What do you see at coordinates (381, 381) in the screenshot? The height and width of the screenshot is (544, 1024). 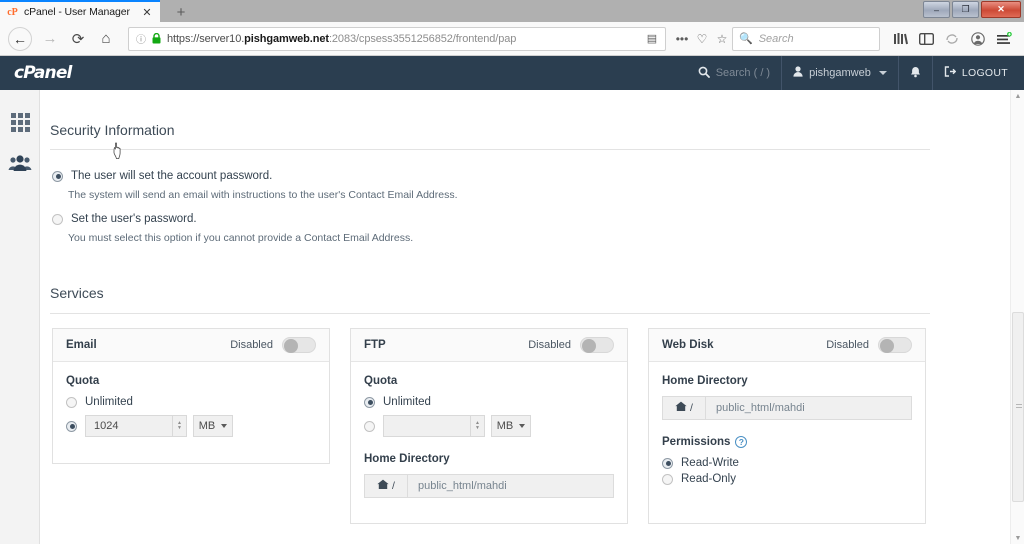 I see `ftp-quota-label: Quota` at bounding box center [381, 381].